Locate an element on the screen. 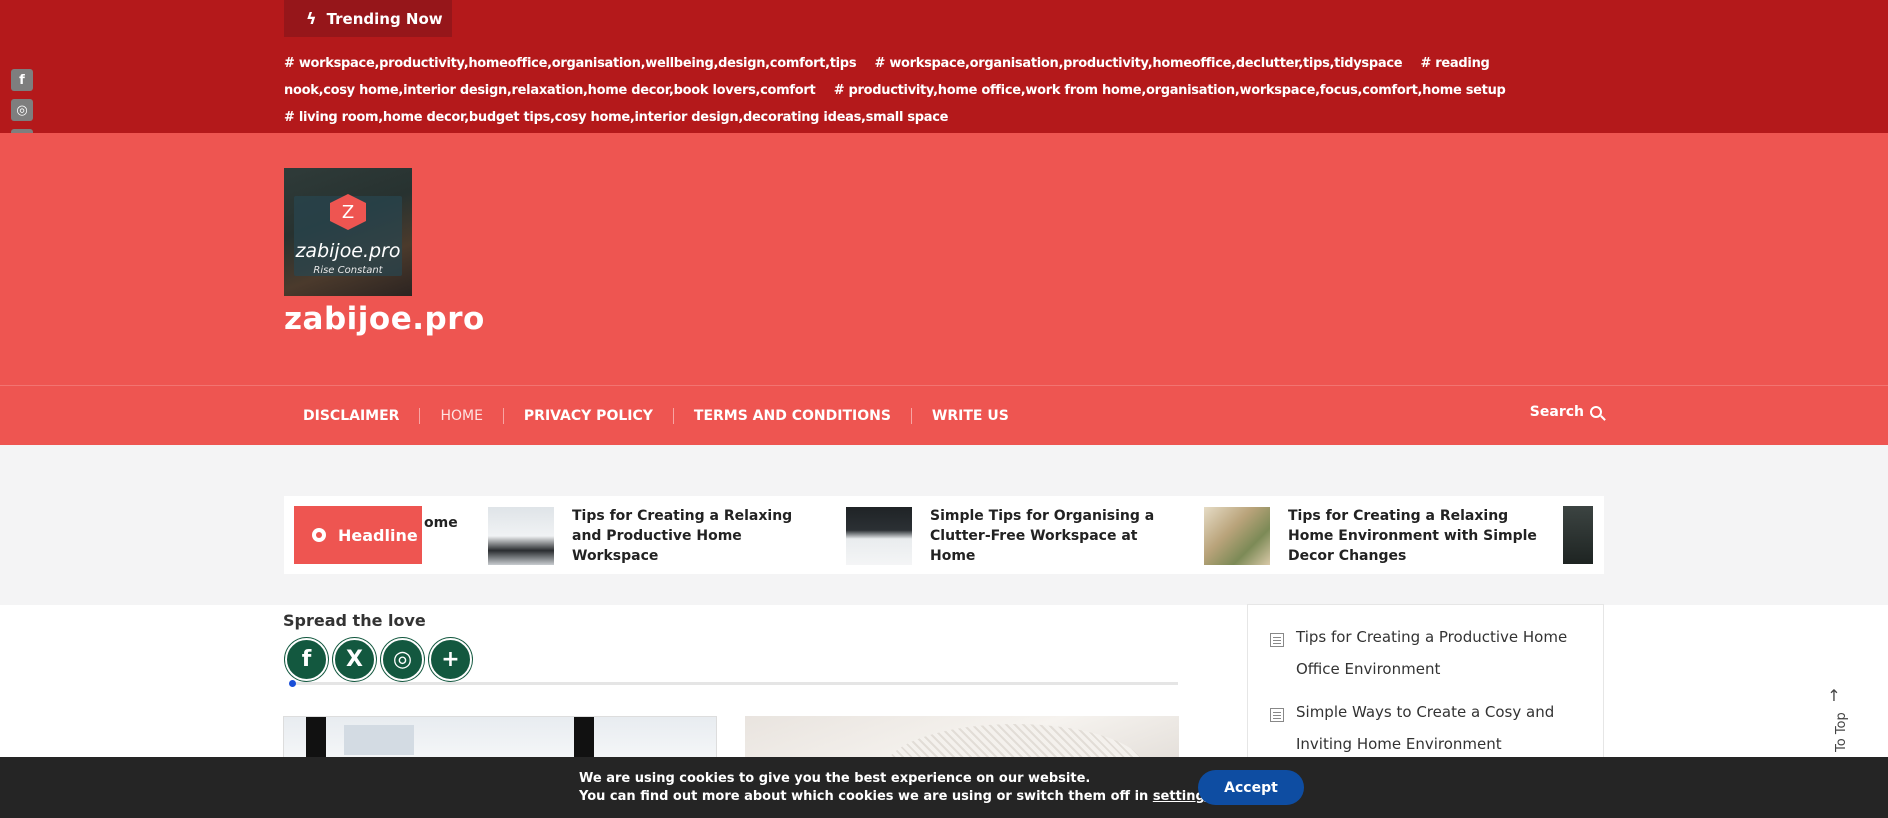  logo-text: zabijoe.pro is located at coordinates (348, 251).